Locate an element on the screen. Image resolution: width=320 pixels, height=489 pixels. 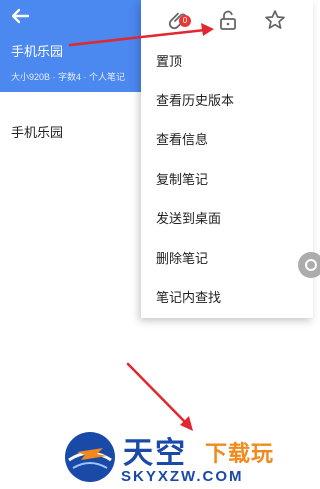
menu-item-history: 查看历史版本 is located at coordinates (227, 101).